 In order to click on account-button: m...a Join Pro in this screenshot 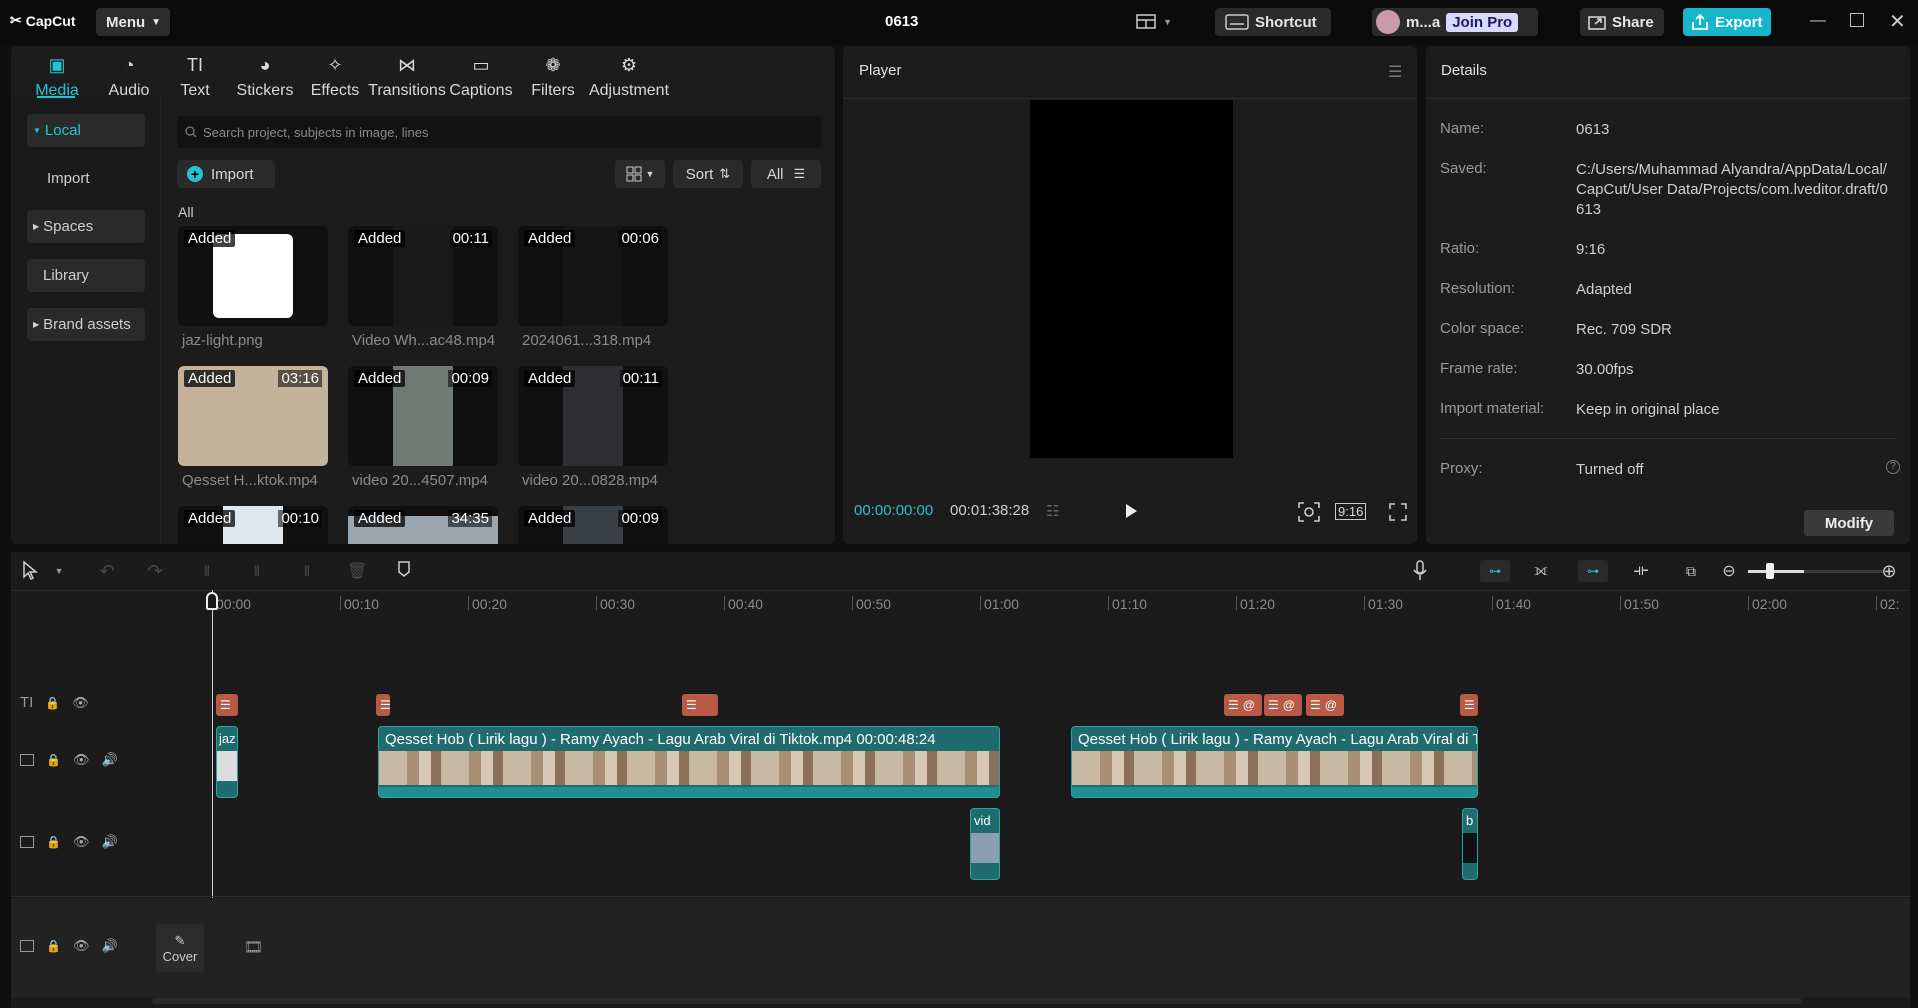, I will do `click(1455, 22)`.